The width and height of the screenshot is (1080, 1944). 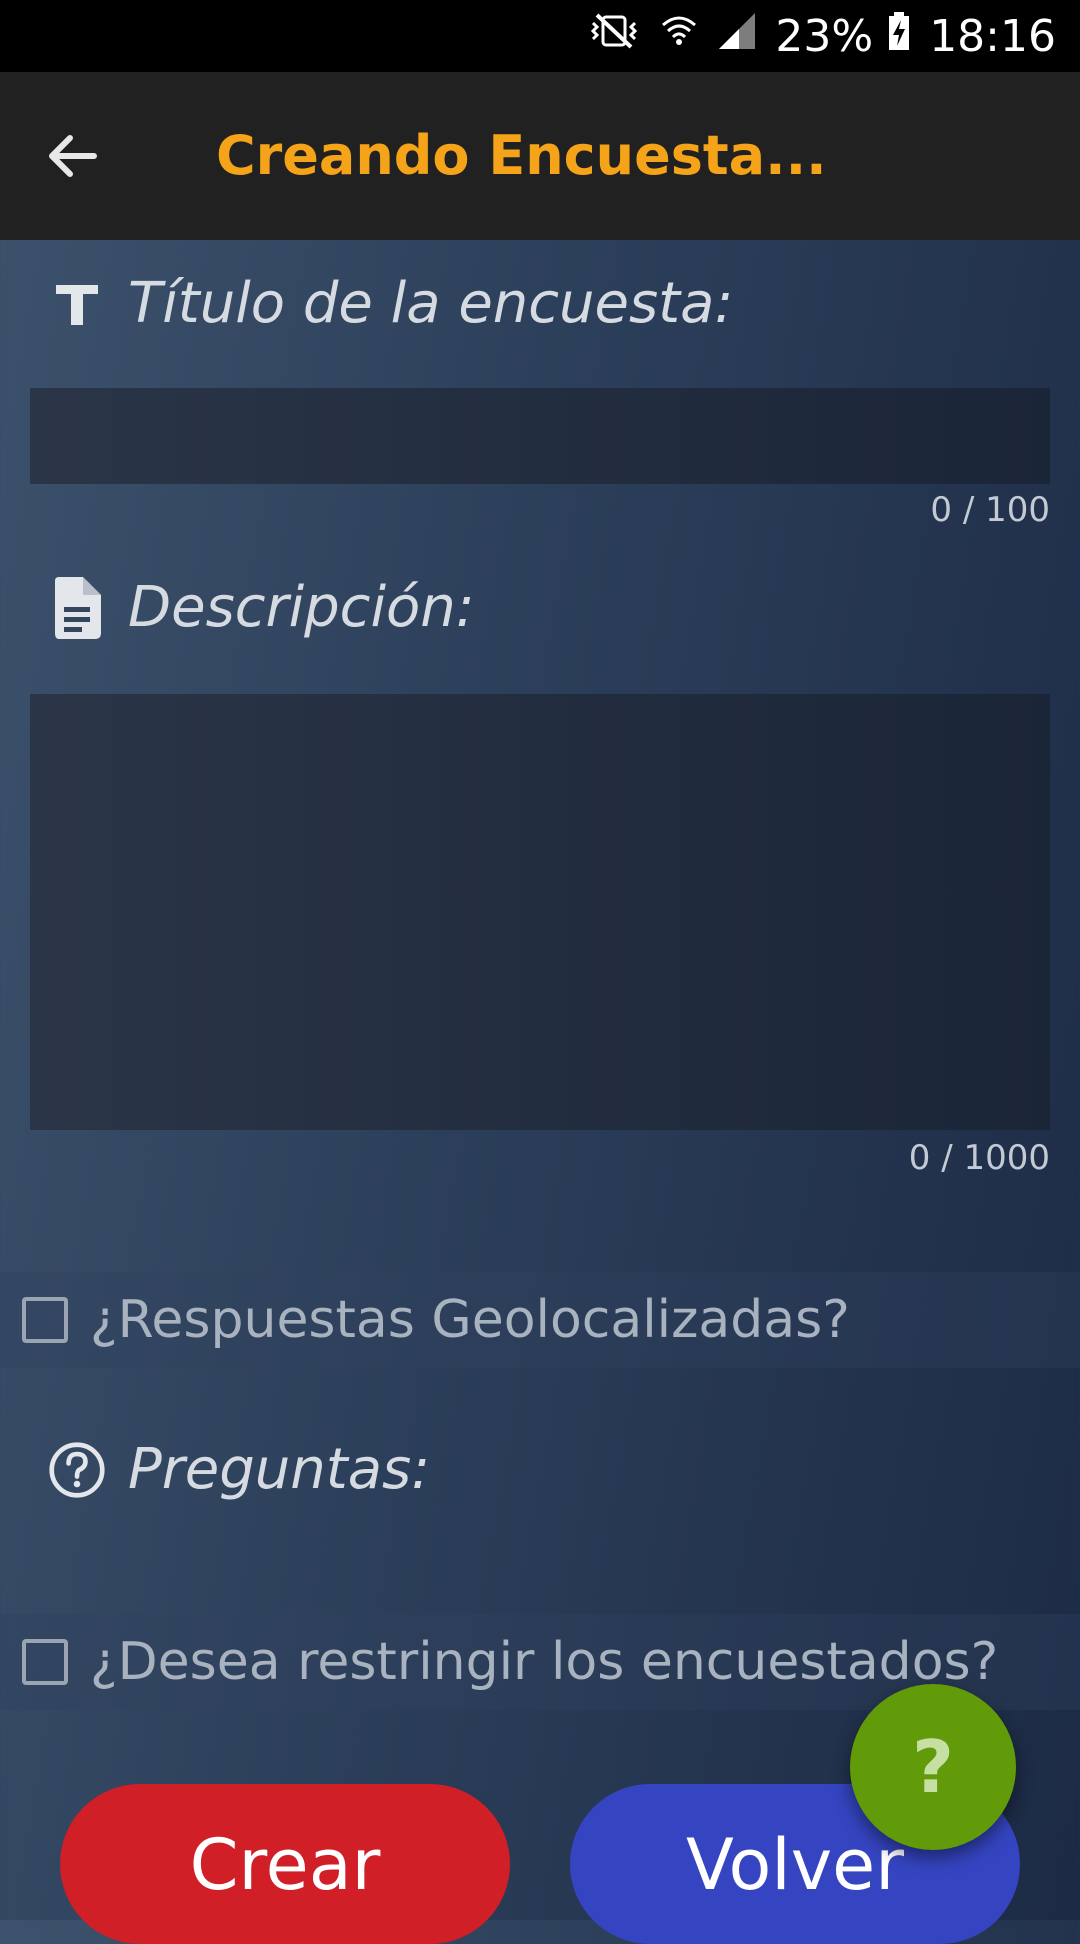 I want to click on questions-label: Preguntas:, so click(x=279, y=1469).